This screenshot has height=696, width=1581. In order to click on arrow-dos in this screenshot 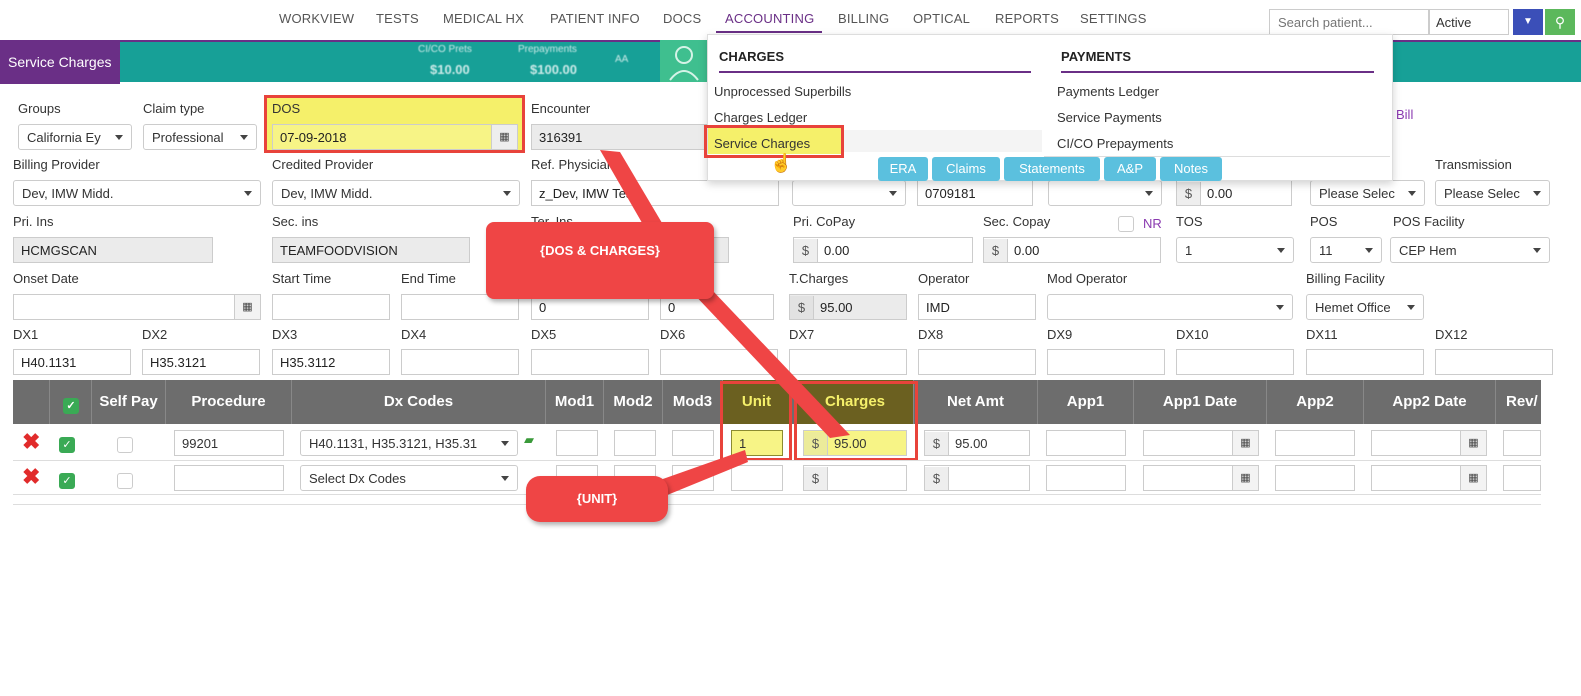, I will do `click(632, 189)`.